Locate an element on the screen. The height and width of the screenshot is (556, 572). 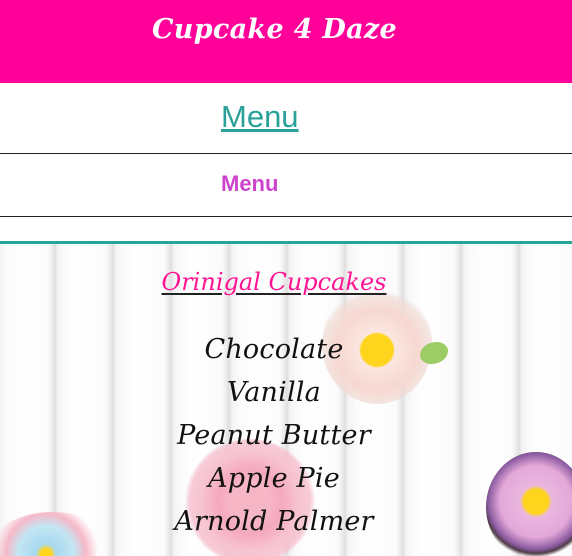
flower-cupcake-image is located at coordinates (250, 497).